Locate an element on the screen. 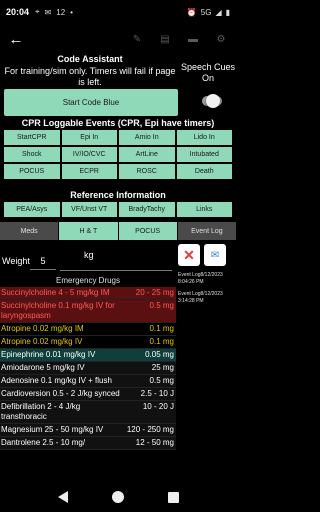  amio-in-button: Amio In is located at coordinates (147, 137).